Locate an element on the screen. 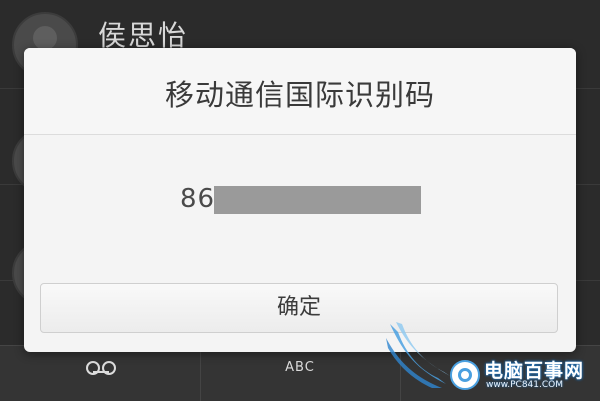  dialpad-key-voicemail is located at coordinates (100, 373).